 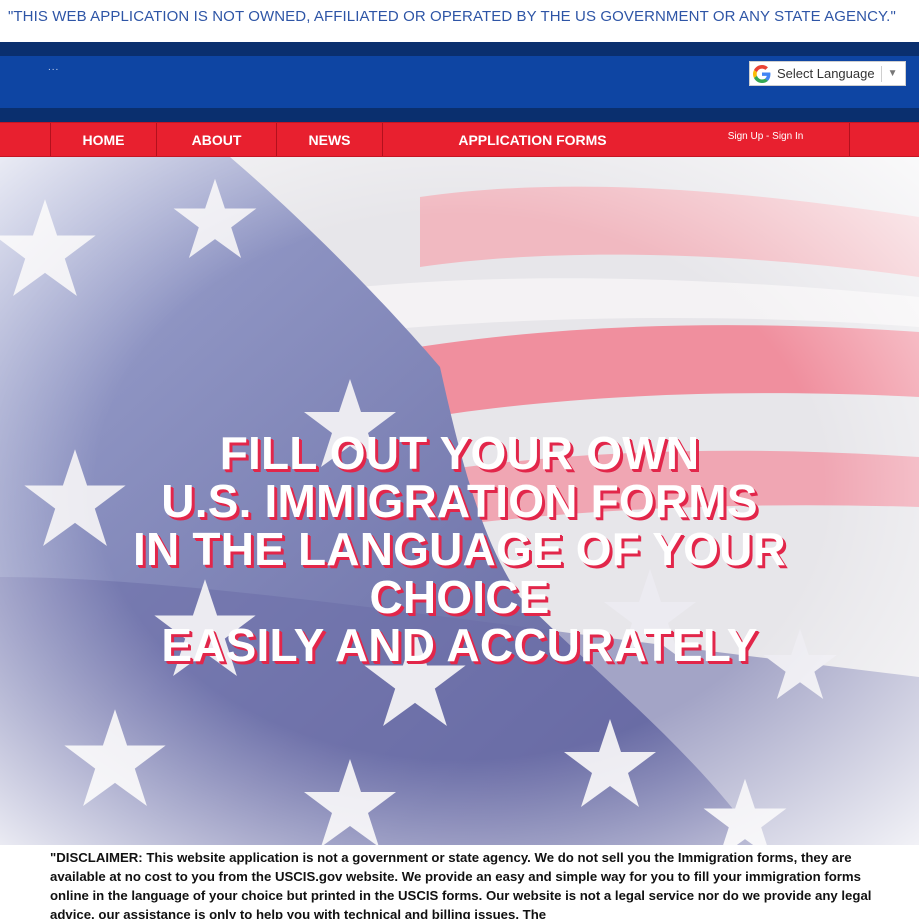 What do you see at coordinates (459, 453) in the screenshot?
I see `hero-line-1: FILL OUT YOUR OWN` at bounding box center [459, 453].